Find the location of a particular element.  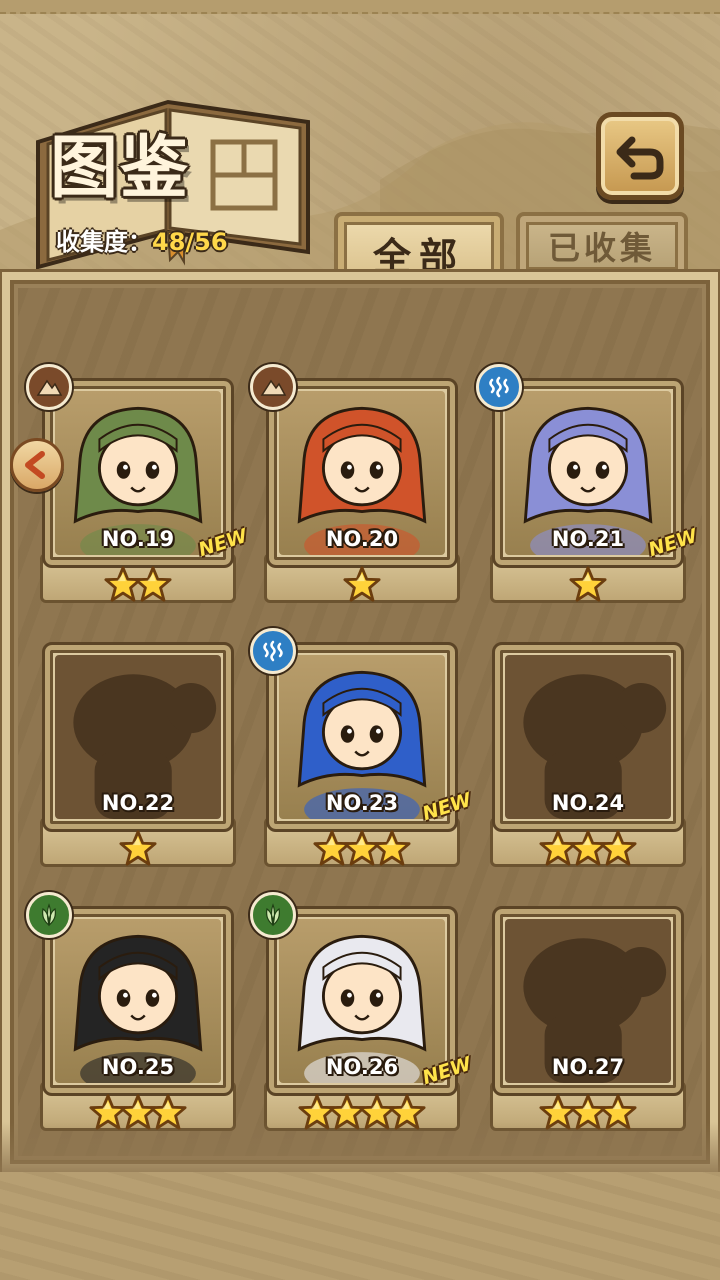

collection-progress: 收集度：48/56 is located at coordinates (142, 239).